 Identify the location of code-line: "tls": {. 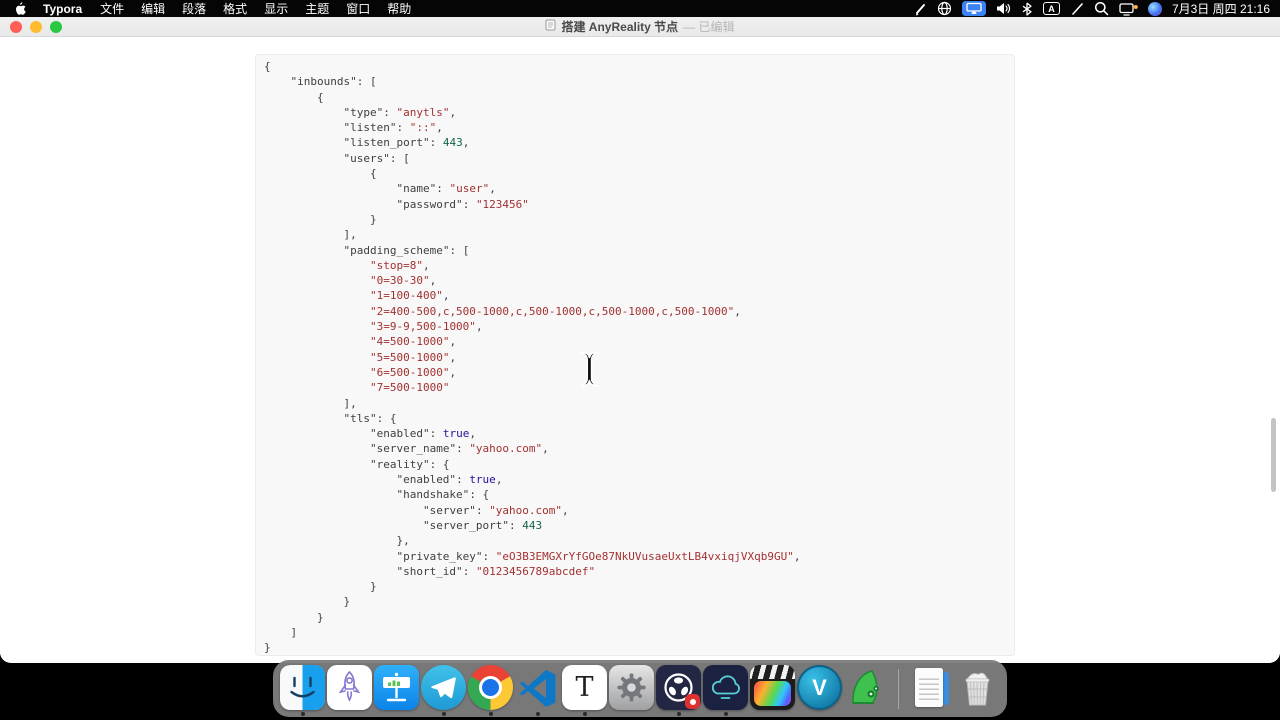
(635, 418).